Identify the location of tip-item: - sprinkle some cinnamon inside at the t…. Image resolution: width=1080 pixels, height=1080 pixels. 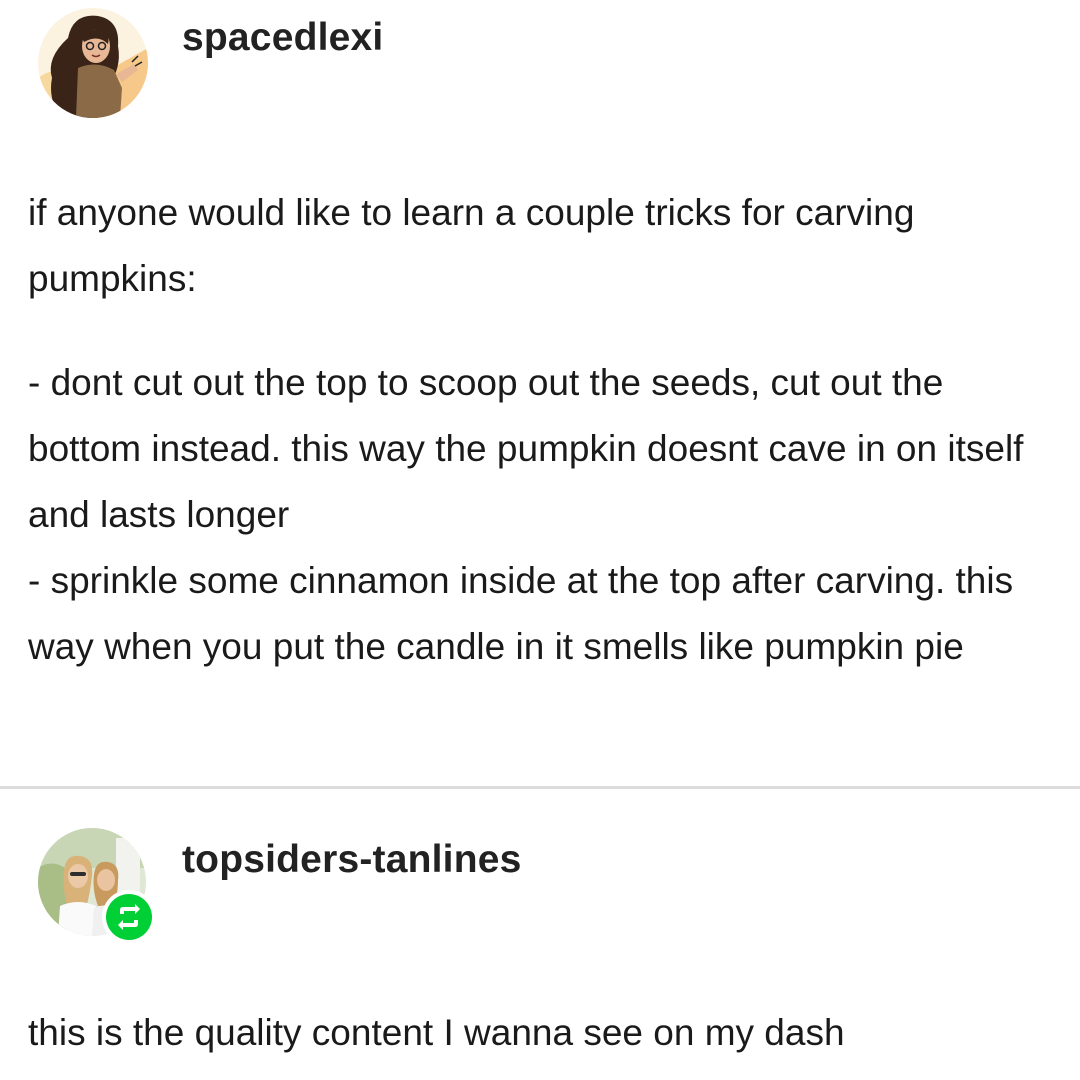
(521, 613).